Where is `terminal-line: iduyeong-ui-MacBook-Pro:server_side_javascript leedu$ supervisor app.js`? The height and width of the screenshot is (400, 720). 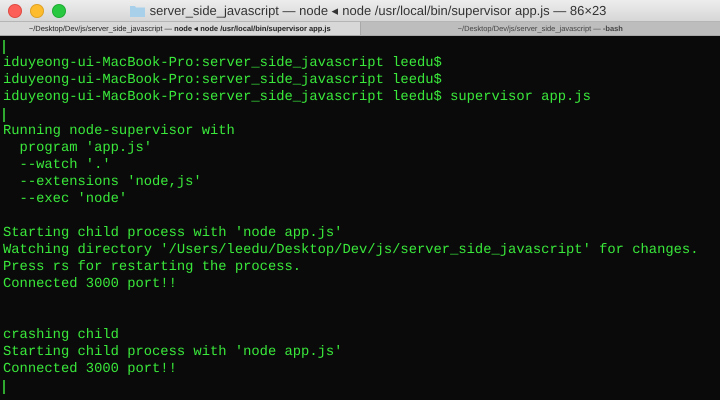 terminal-line: iduyeong-ui-MacBook-Pro:server_side_javascript leedu$ supervisor app.js is located at coordinates (297, 97).